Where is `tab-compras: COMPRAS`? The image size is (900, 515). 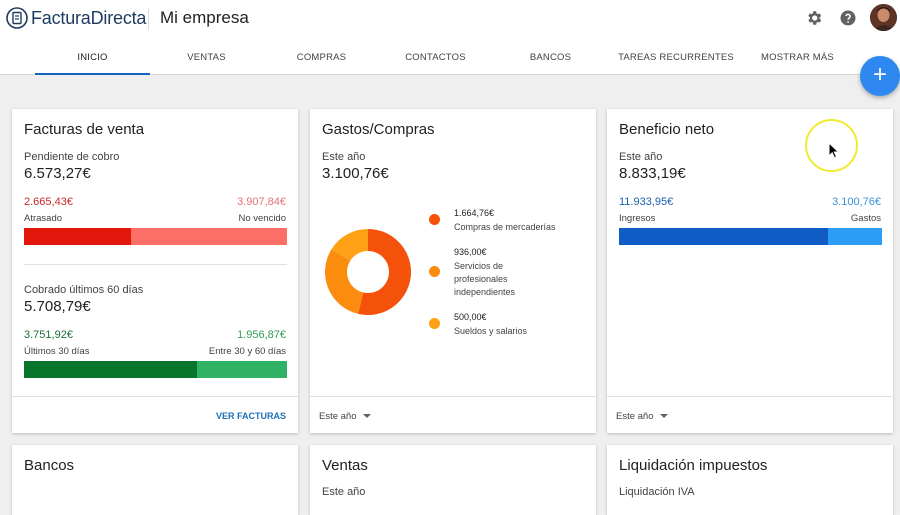
tab-compras: COMPRAS is located at coordinates (321, 56).